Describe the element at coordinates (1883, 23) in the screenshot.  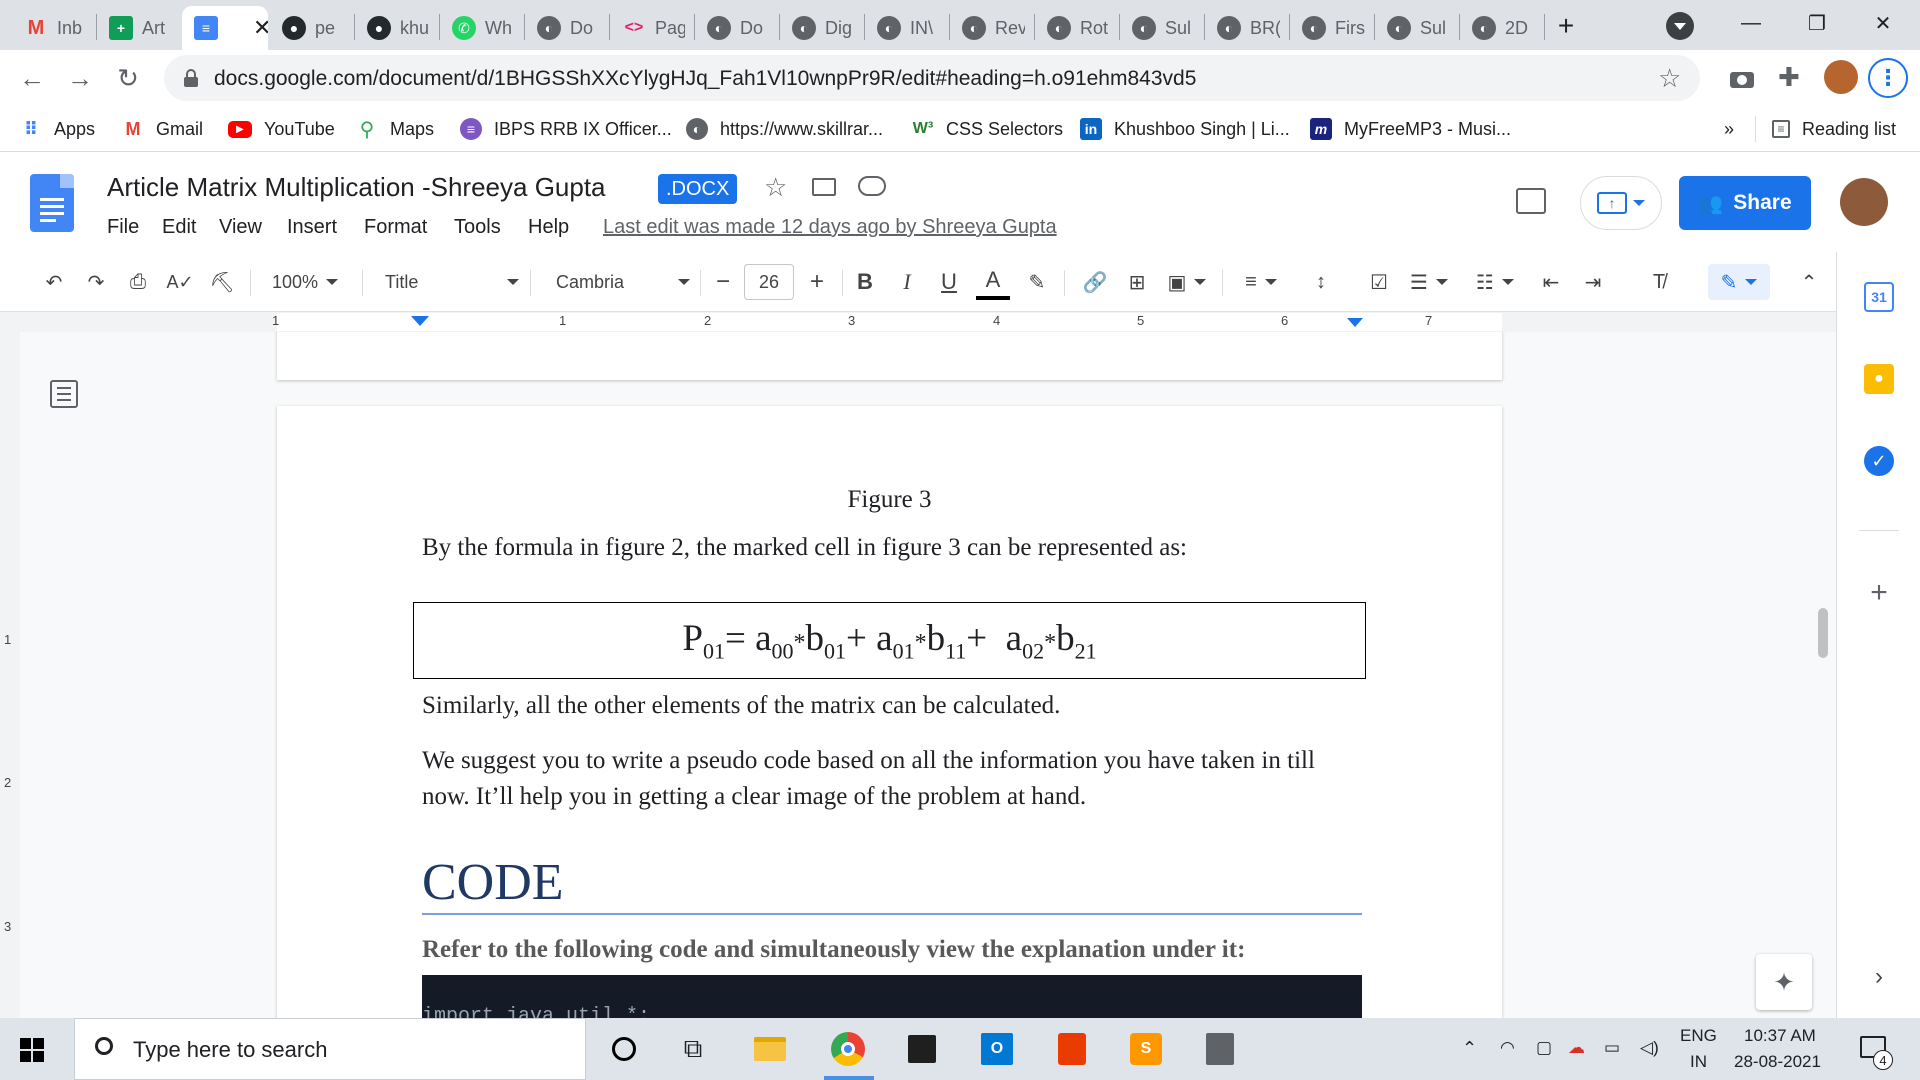
I see `close-window-button: ✕` at that location.